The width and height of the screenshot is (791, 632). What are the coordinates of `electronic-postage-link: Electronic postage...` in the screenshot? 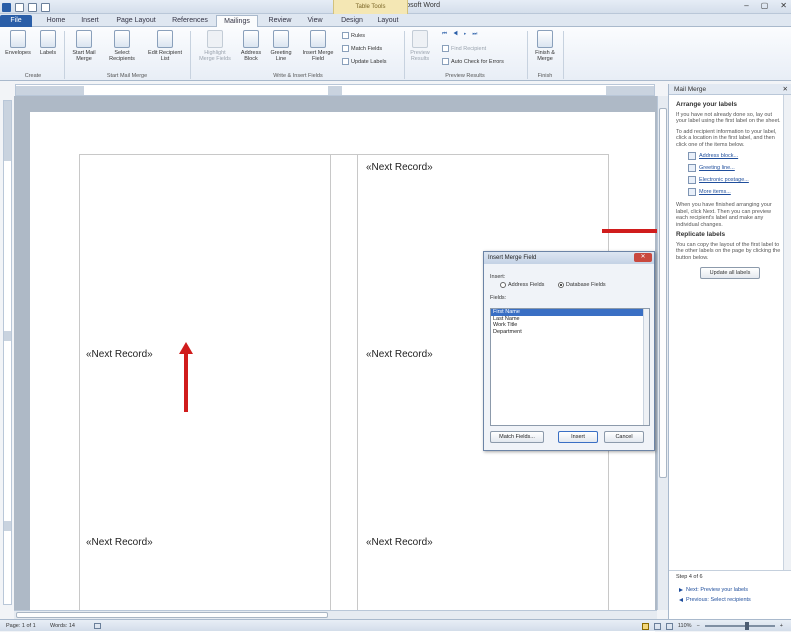 It's located at (736, 180).